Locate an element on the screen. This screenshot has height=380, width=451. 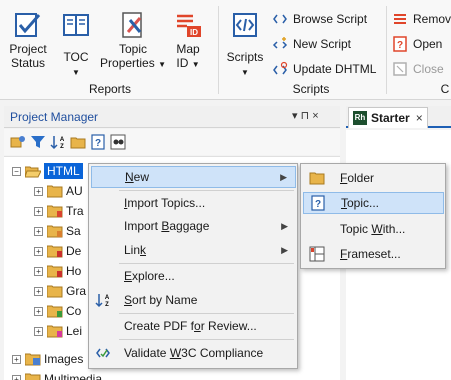
tree-node: + Lei is located at coordinates (58, 331).